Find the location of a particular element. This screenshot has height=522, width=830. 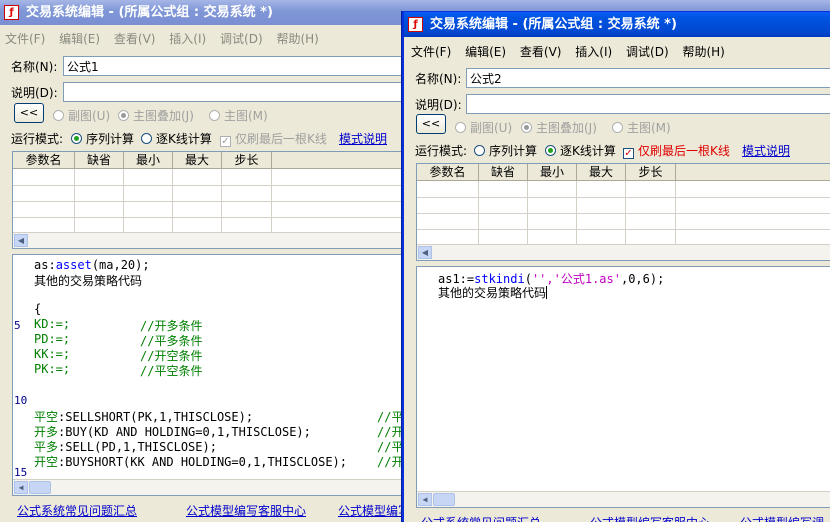

code-line: as:asset(ma,20); is located at coordinates (92, 265).